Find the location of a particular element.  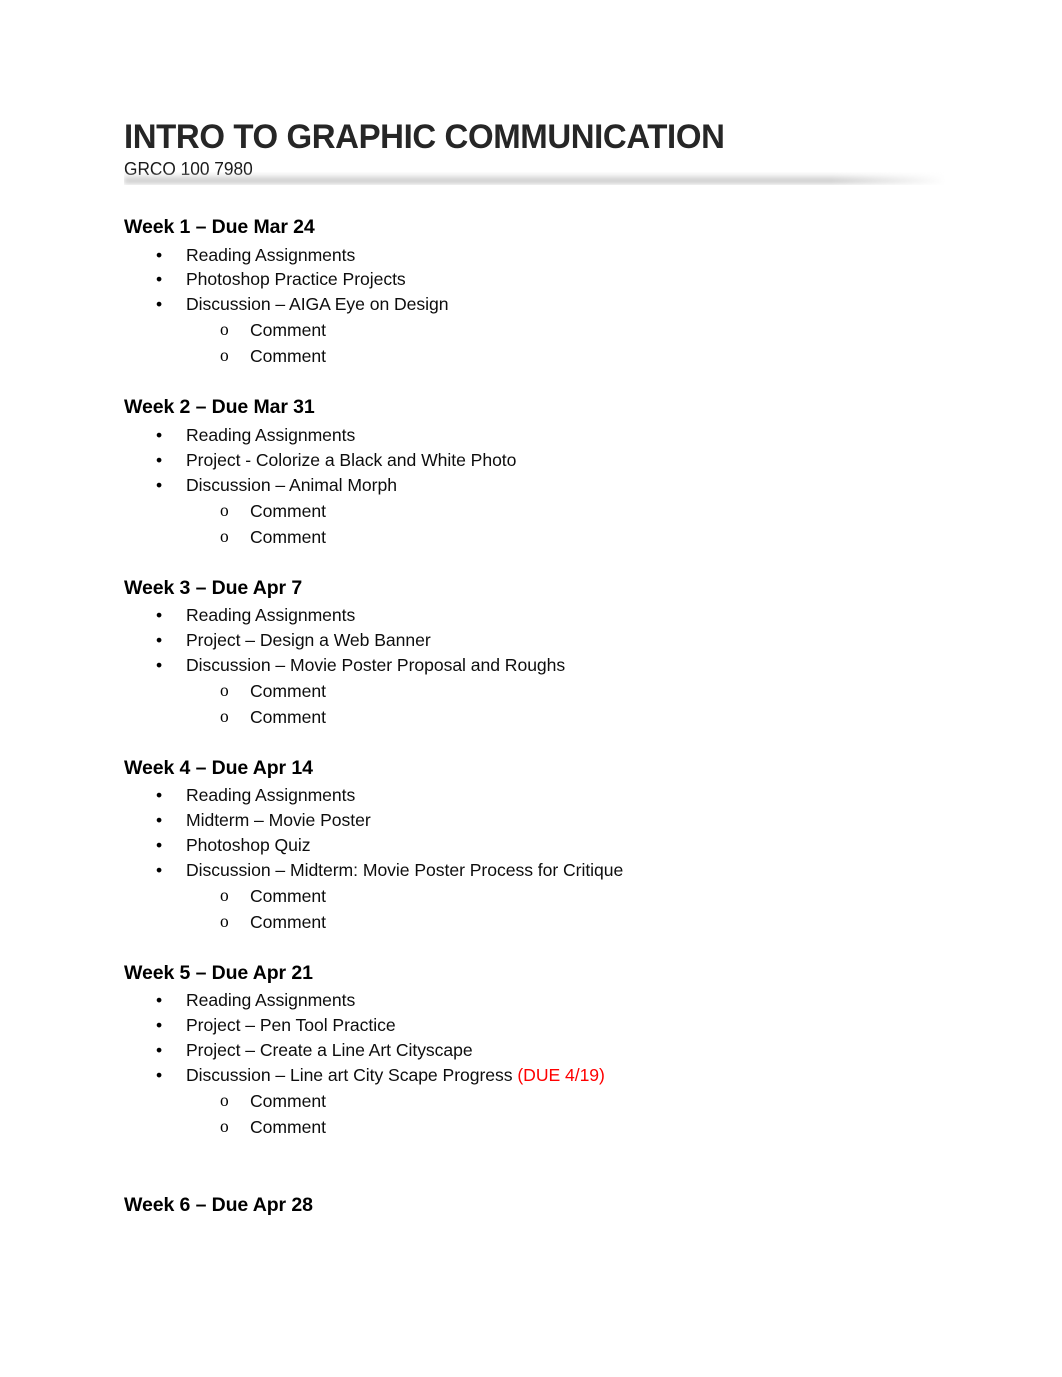

list-item: • Discussion – Animal Morph is located at coordinates (539, 485).